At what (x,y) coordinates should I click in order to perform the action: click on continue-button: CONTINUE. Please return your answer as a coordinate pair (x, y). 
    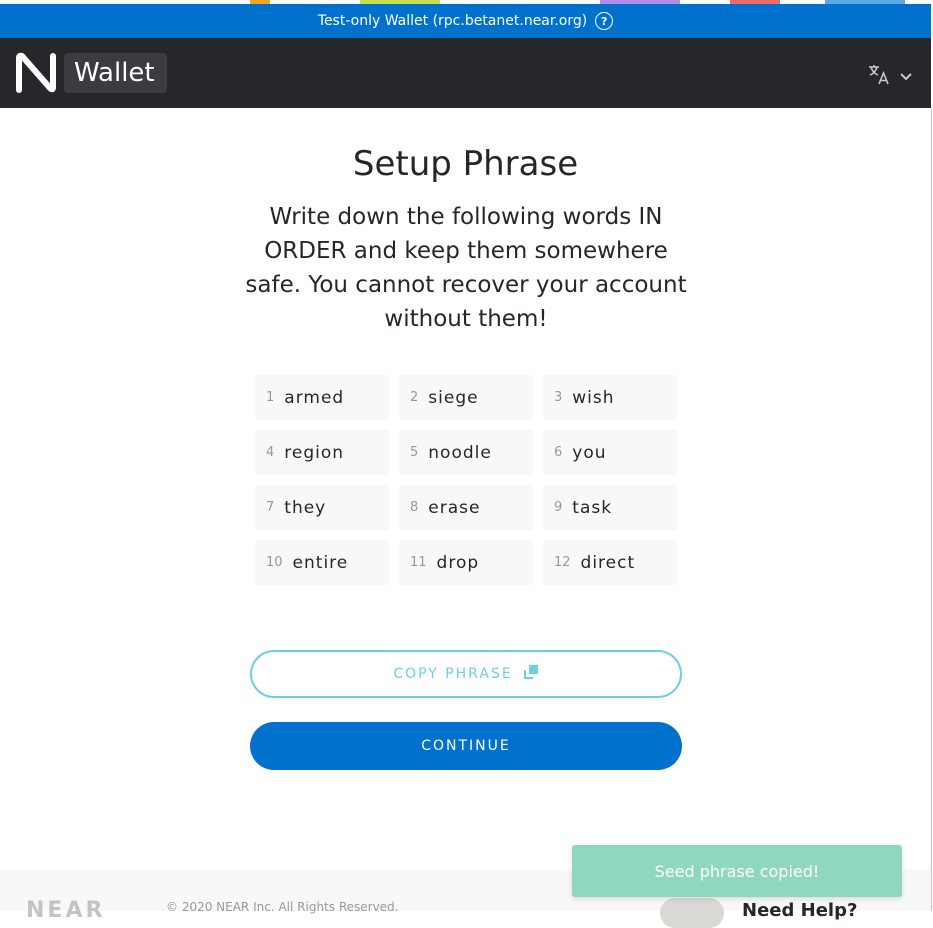
    Looking at the image, I should click on (466, 746).